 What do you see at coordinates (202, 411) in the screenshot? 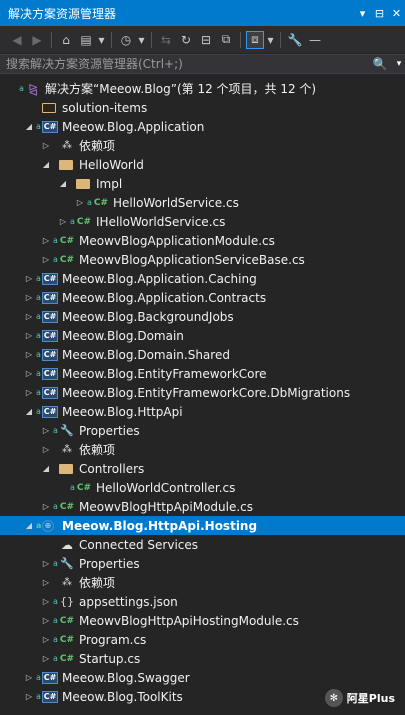
I see `tree-item: ◢ a C# Meeow.Blog.HttpApi` at bounding box center [202, 411].